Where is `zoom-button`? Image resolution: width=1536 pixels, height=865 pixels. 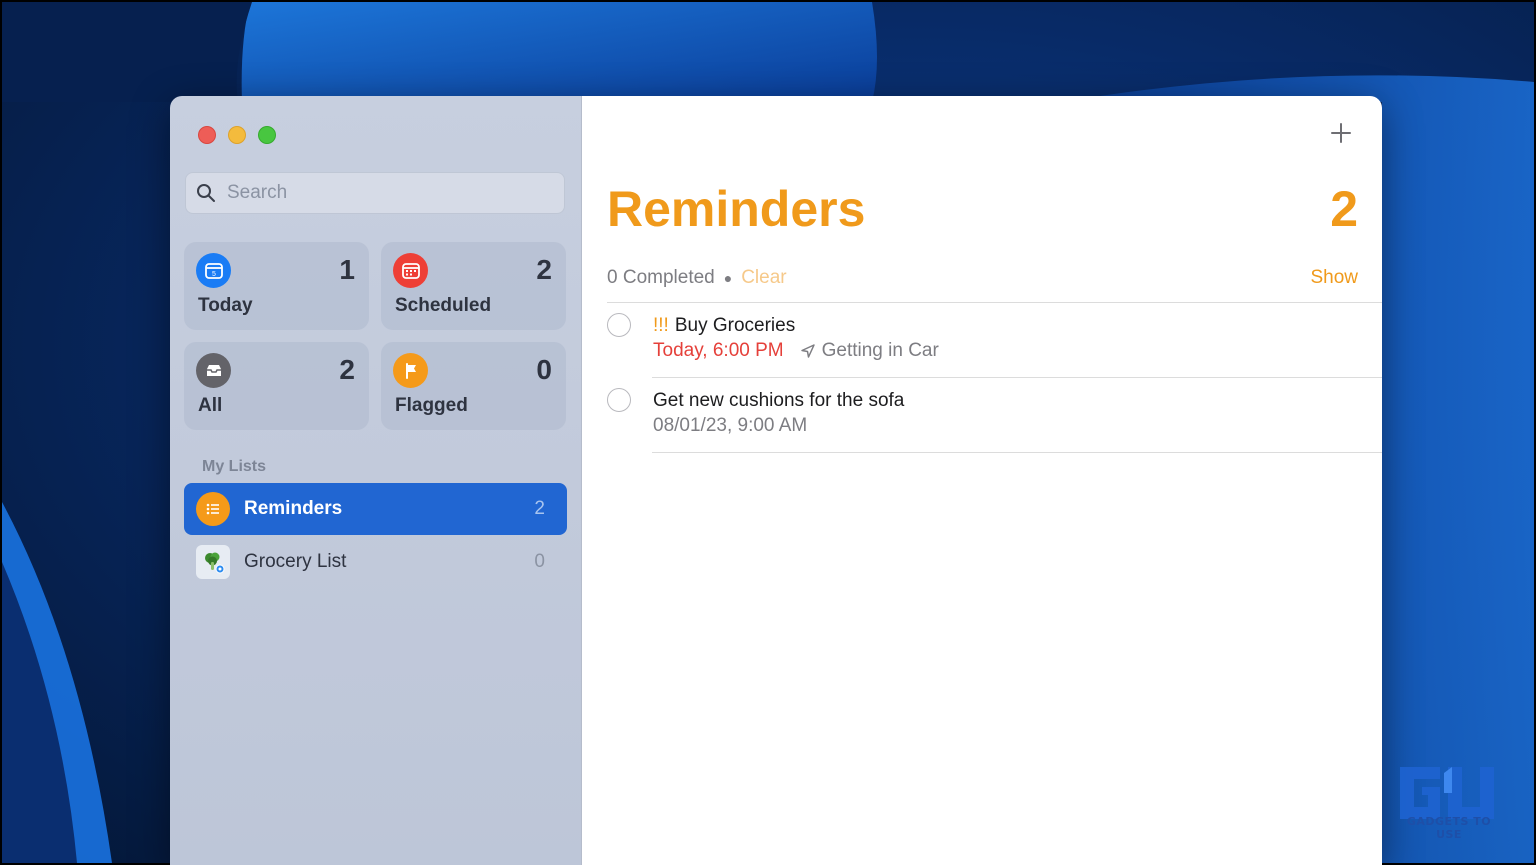 zoom-button is located at coordinates (267, 135).